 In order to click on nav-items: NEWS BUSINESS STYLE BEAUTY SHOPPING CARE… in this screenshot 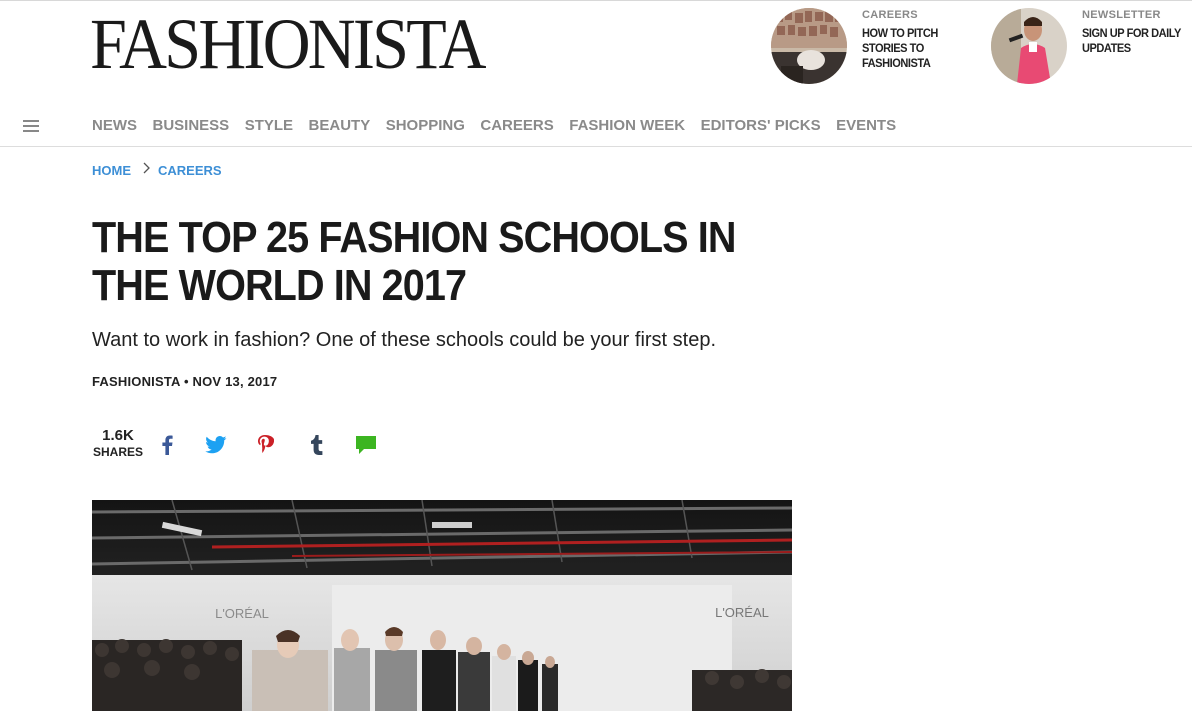, I will do `click(502, 125)`.